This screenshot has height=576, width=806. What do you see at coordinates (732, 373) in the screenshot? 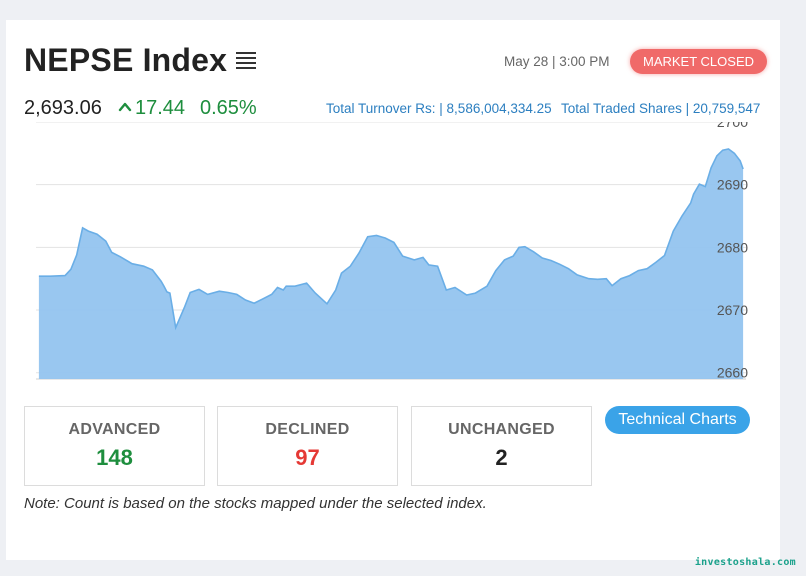
I see `y-tick-label: 2660` at bounding box center [732, 373].